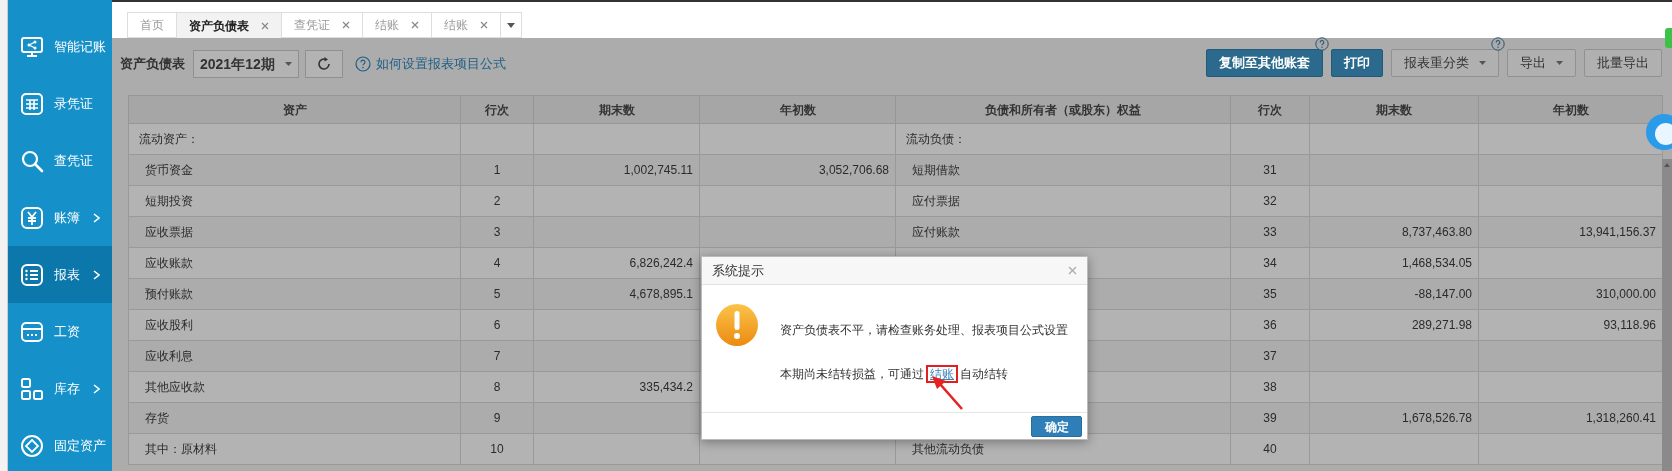  Describe the element at coordinates (1264, 63) in the screenshot. I see `toolbar-button: 复制至其他账套` at that location.